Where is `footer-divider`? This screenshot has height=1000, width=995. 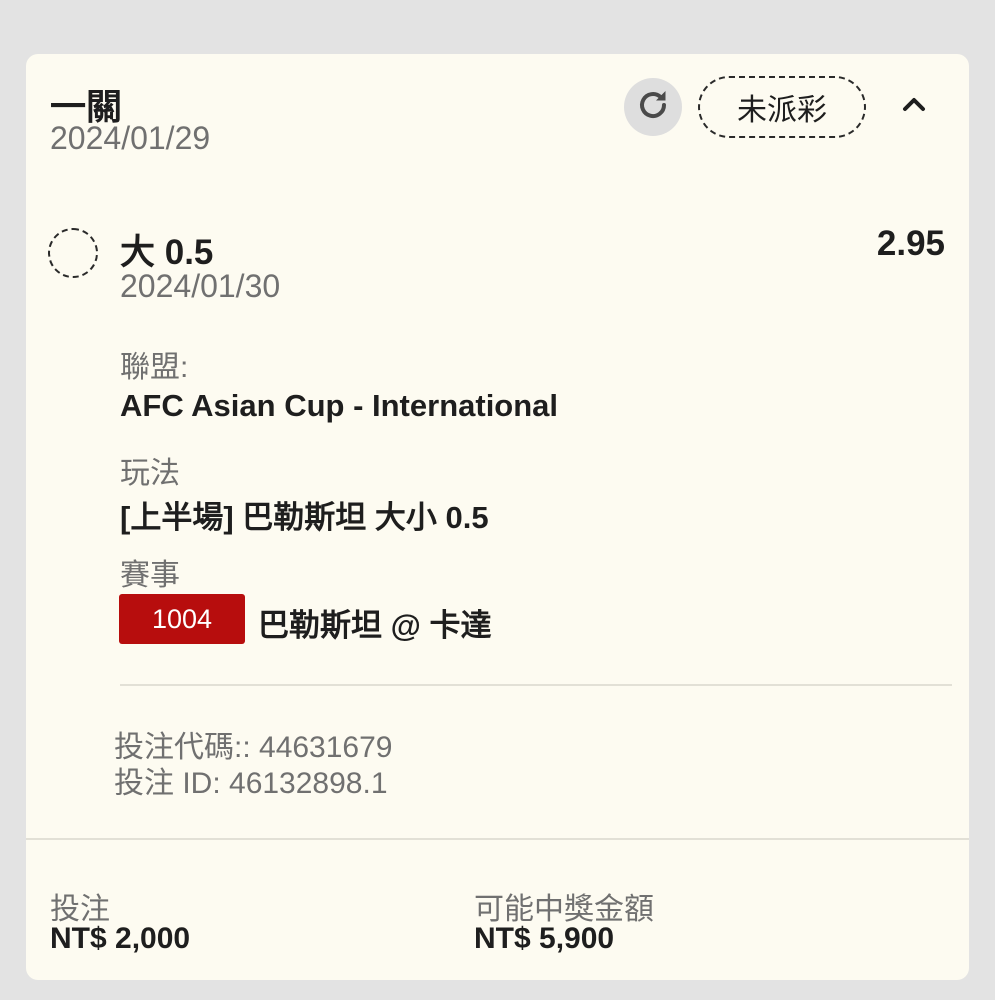 footer-divider is located at coordinates (497, 839).